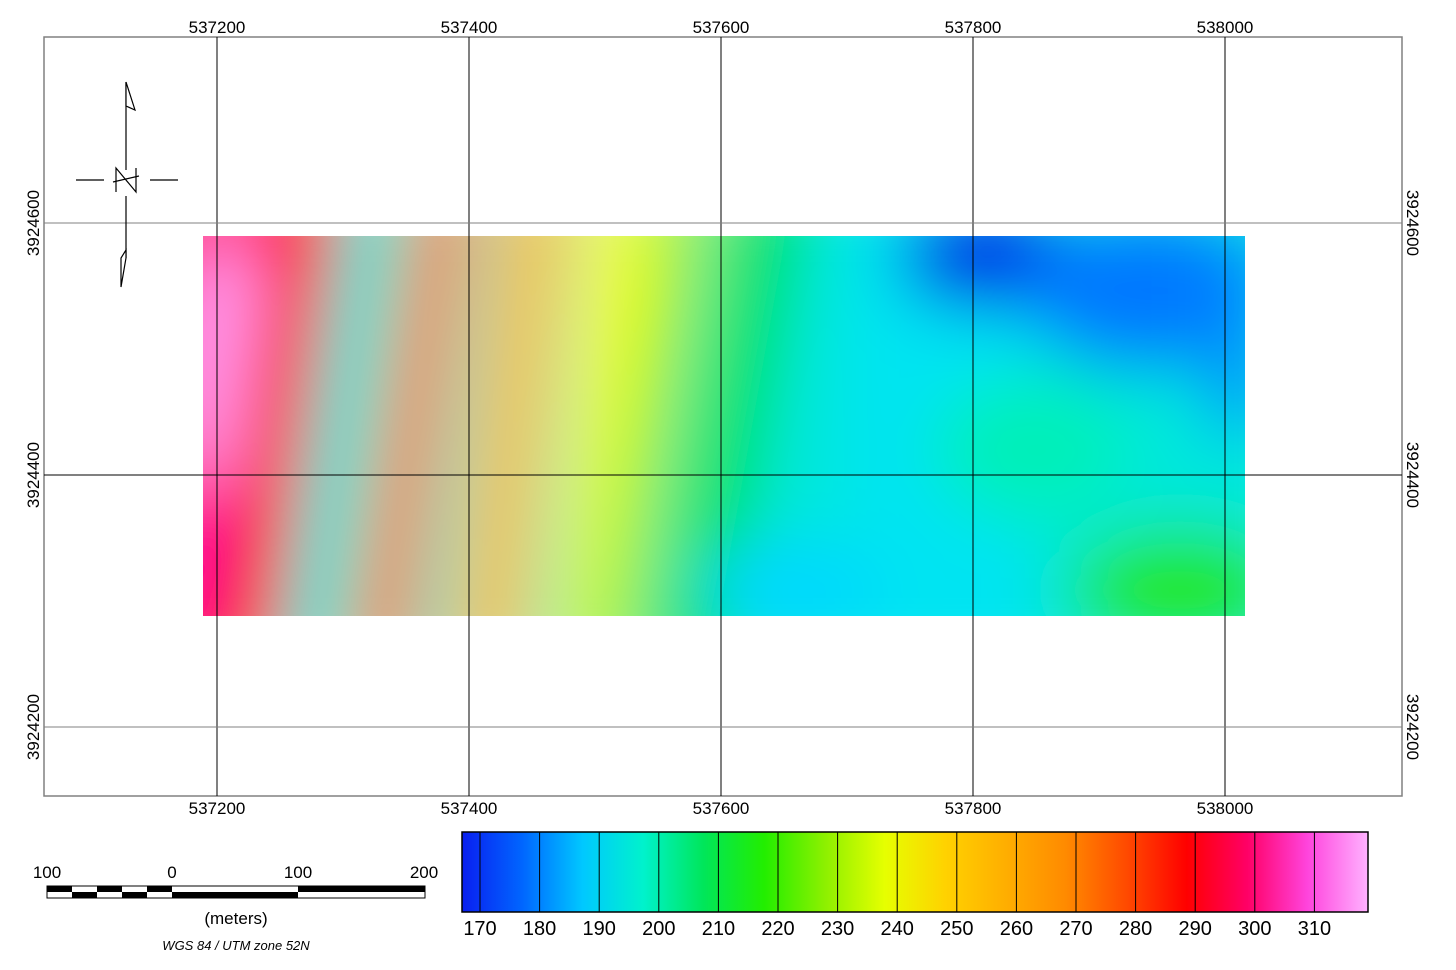 The image size is (1456, 970). I want to click on x-tick-bottom: 537400, so click(469, 808).